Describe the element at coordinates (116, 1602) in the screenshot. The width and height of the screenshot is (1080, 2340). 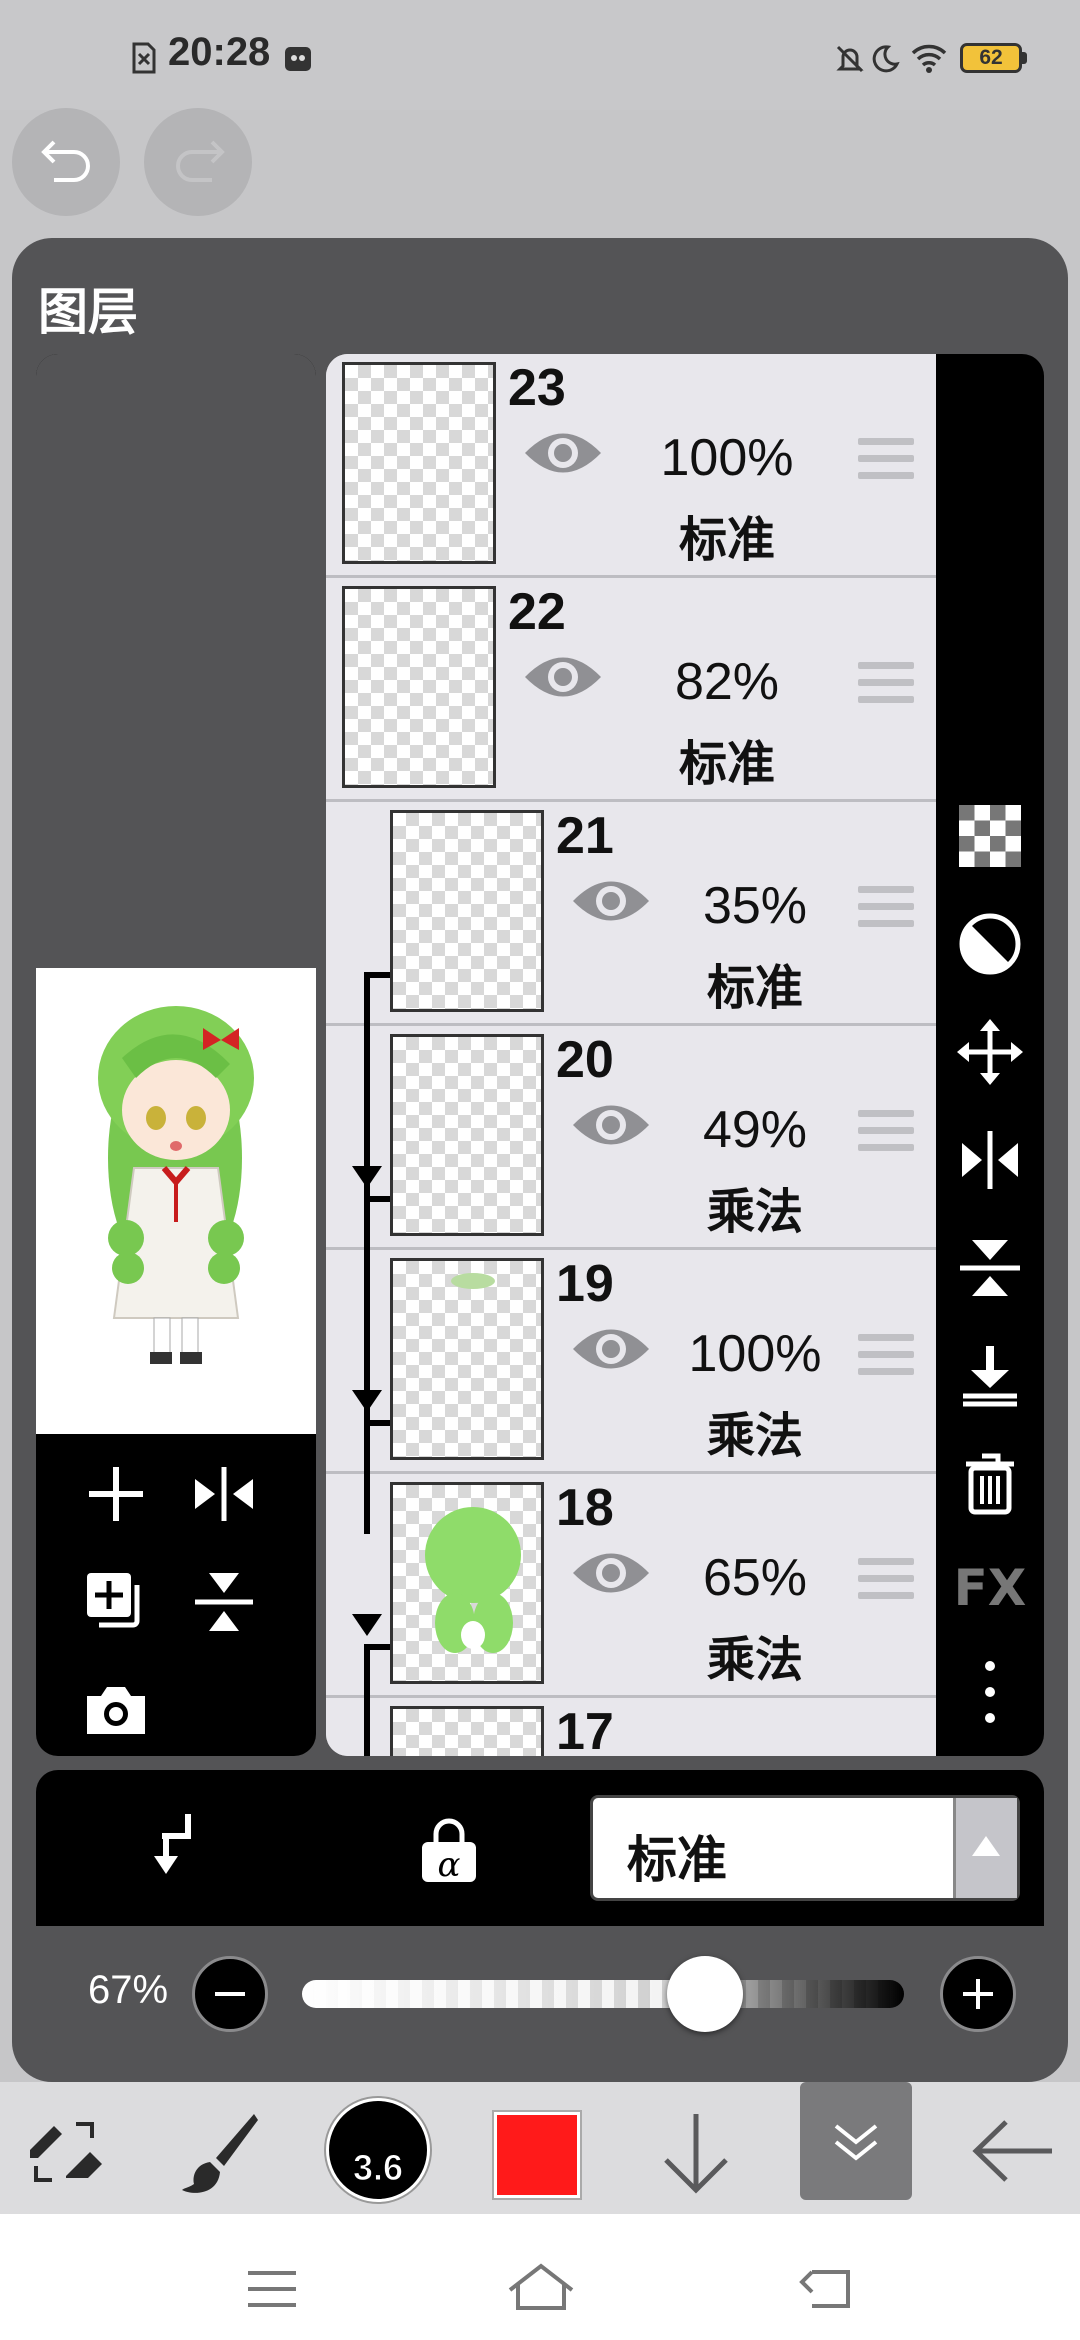
I see `duplicate-layer-button` at that location.